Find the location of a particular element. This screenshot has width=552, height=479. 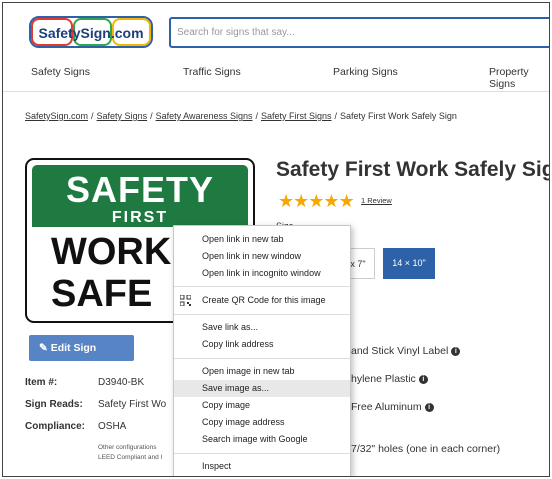

config-note-1: Other configurations is located at coordinates (127, 447).